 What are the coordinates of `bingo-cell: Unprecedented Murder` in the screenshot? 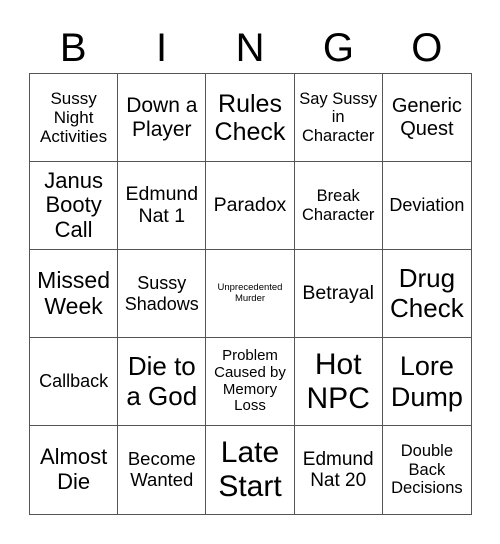 It's located at (250, 294).